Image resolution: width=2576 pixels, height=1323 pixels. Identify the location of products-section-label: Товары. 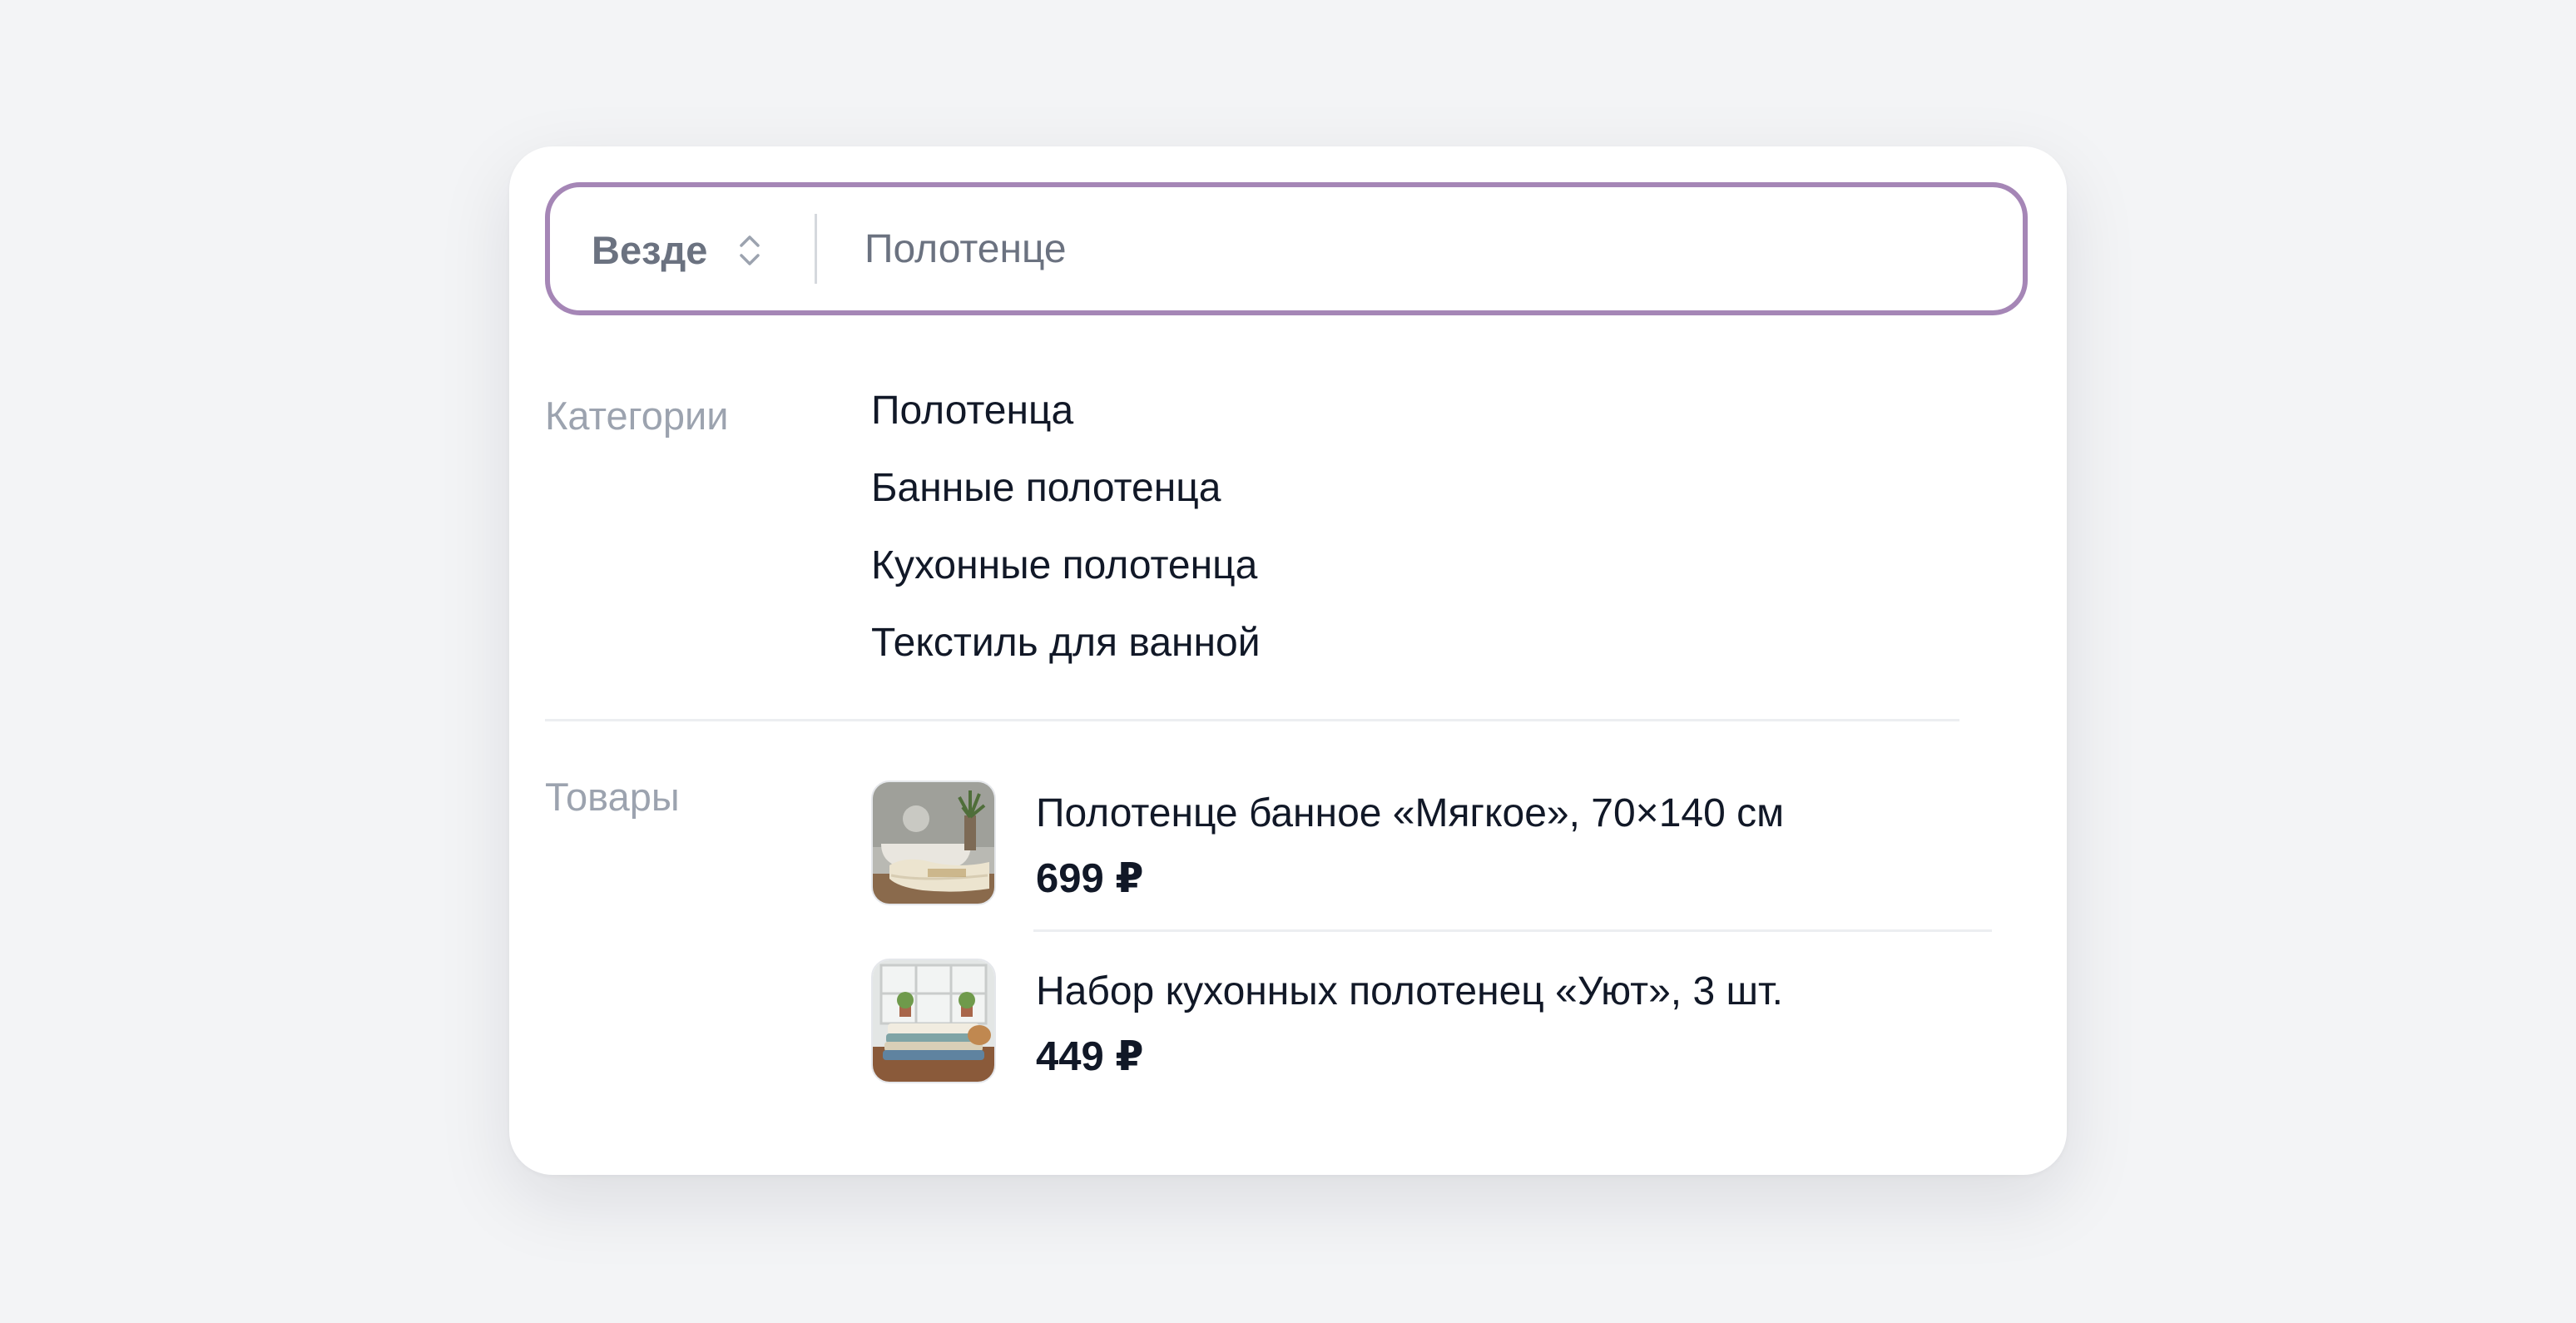
(612, 797).